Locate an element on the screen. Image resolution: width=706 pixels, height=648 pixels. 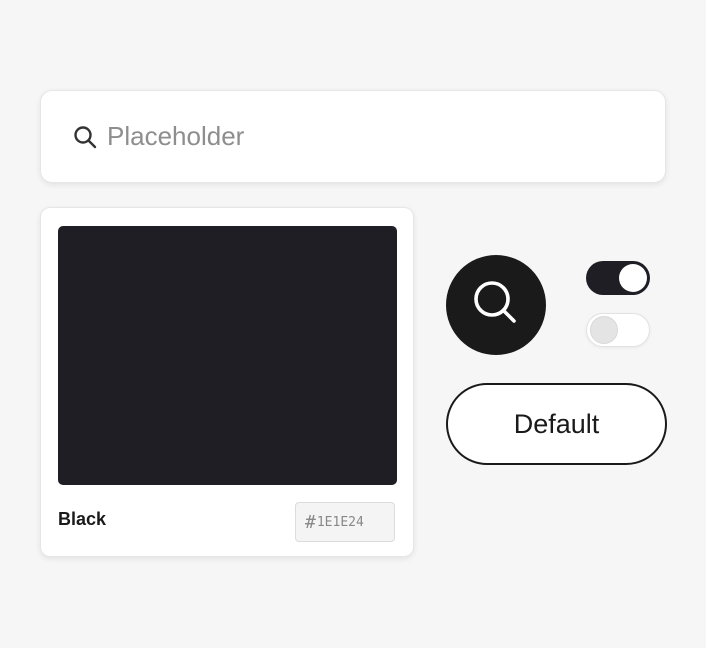
search-button is located at coordinates (496, 305).